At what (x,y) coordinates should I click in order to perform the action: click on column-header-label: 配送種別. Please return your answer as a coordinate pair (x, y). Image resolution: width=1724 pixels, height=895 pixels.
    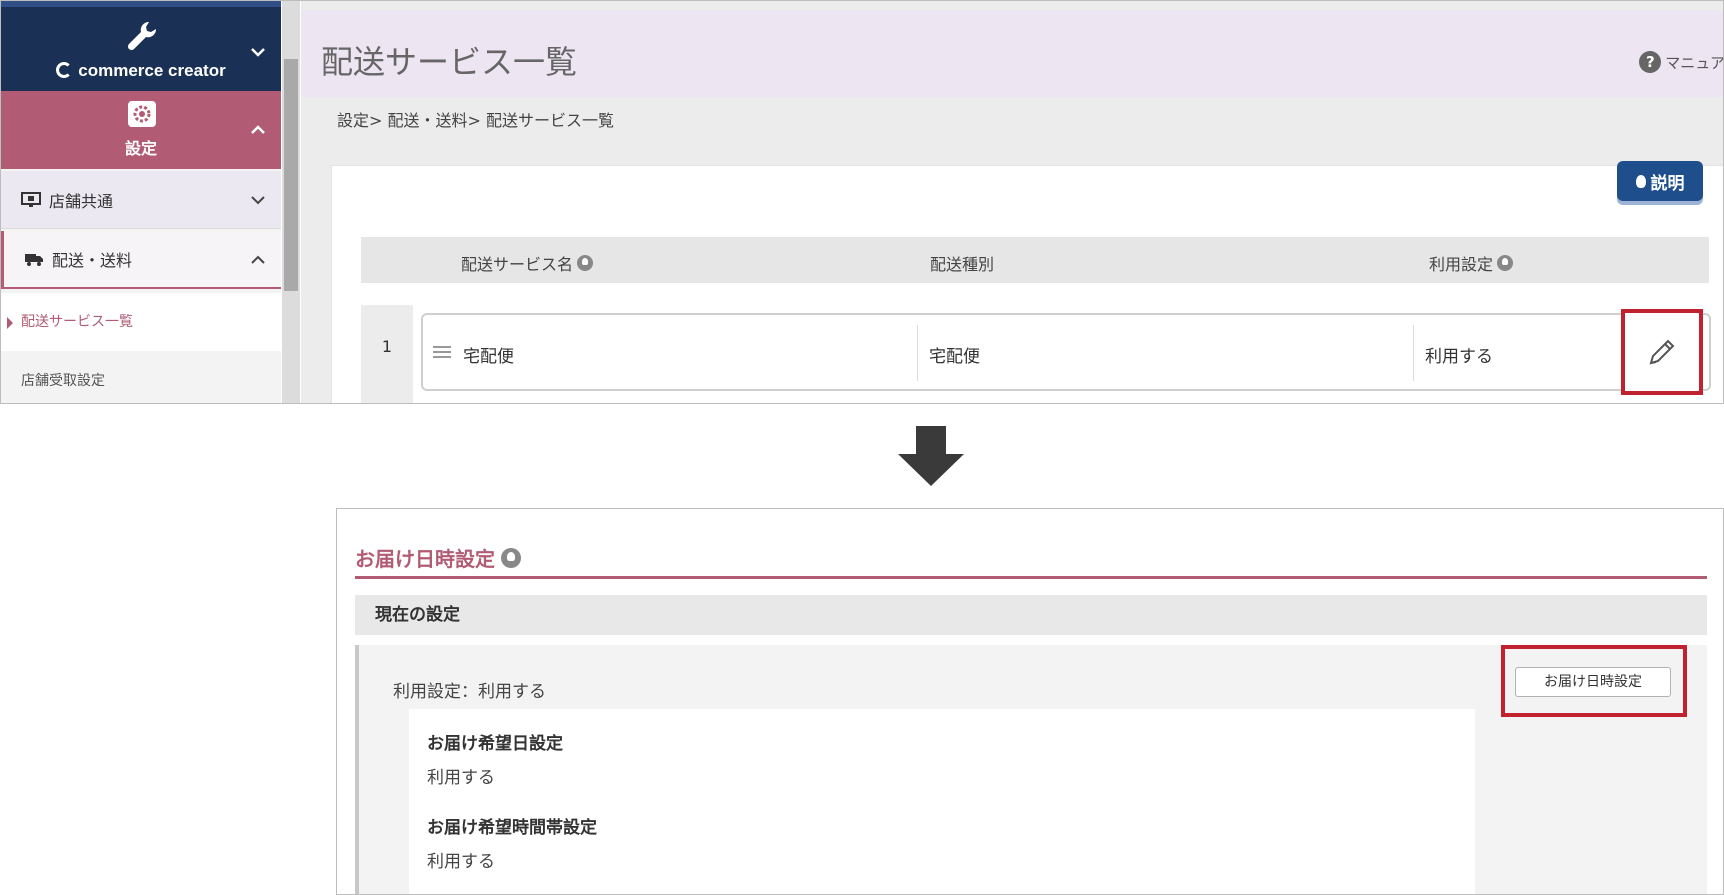
    Looking at the image, I should click on (962, 264).